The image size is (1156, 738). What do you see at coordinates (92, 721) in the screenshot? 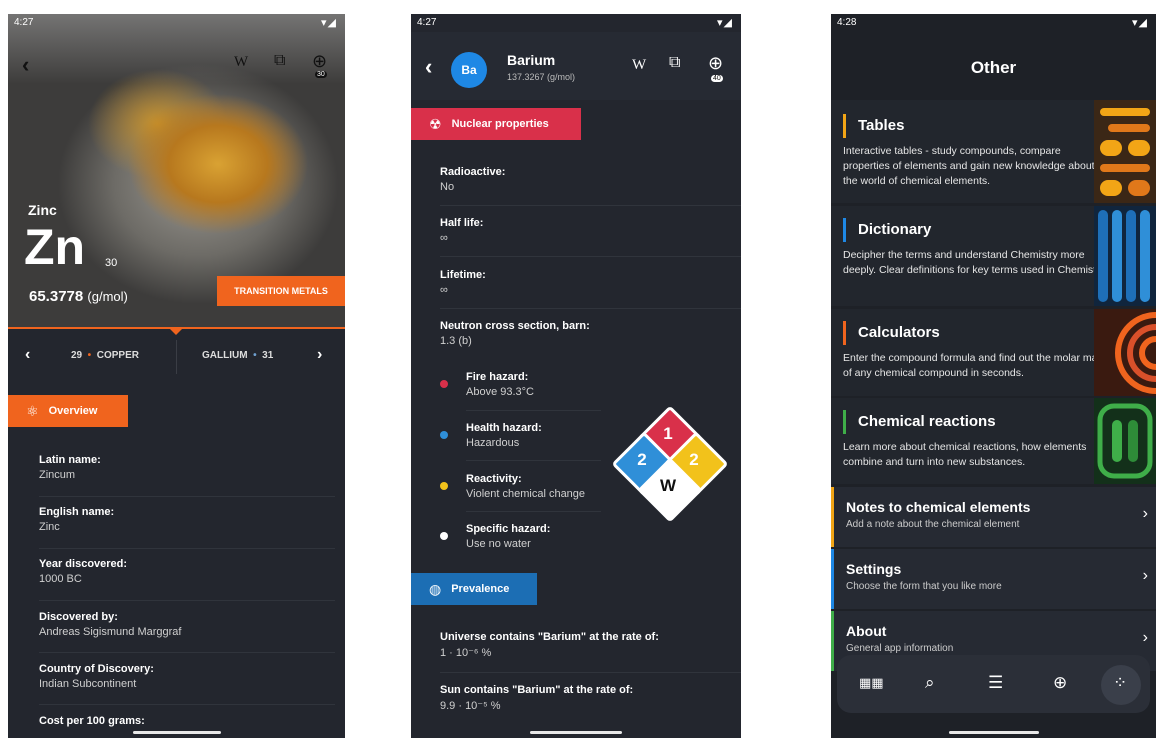
I see `property-cost: Cost per 100 grams:` at bounding box center [92, 721].